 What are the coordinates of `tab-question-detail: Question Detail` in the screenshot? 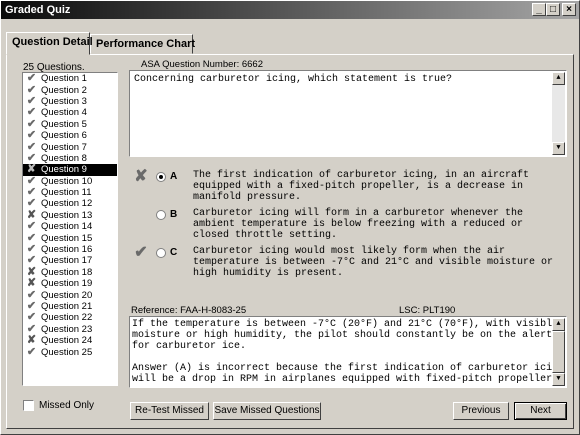 It's located at (49, 43).